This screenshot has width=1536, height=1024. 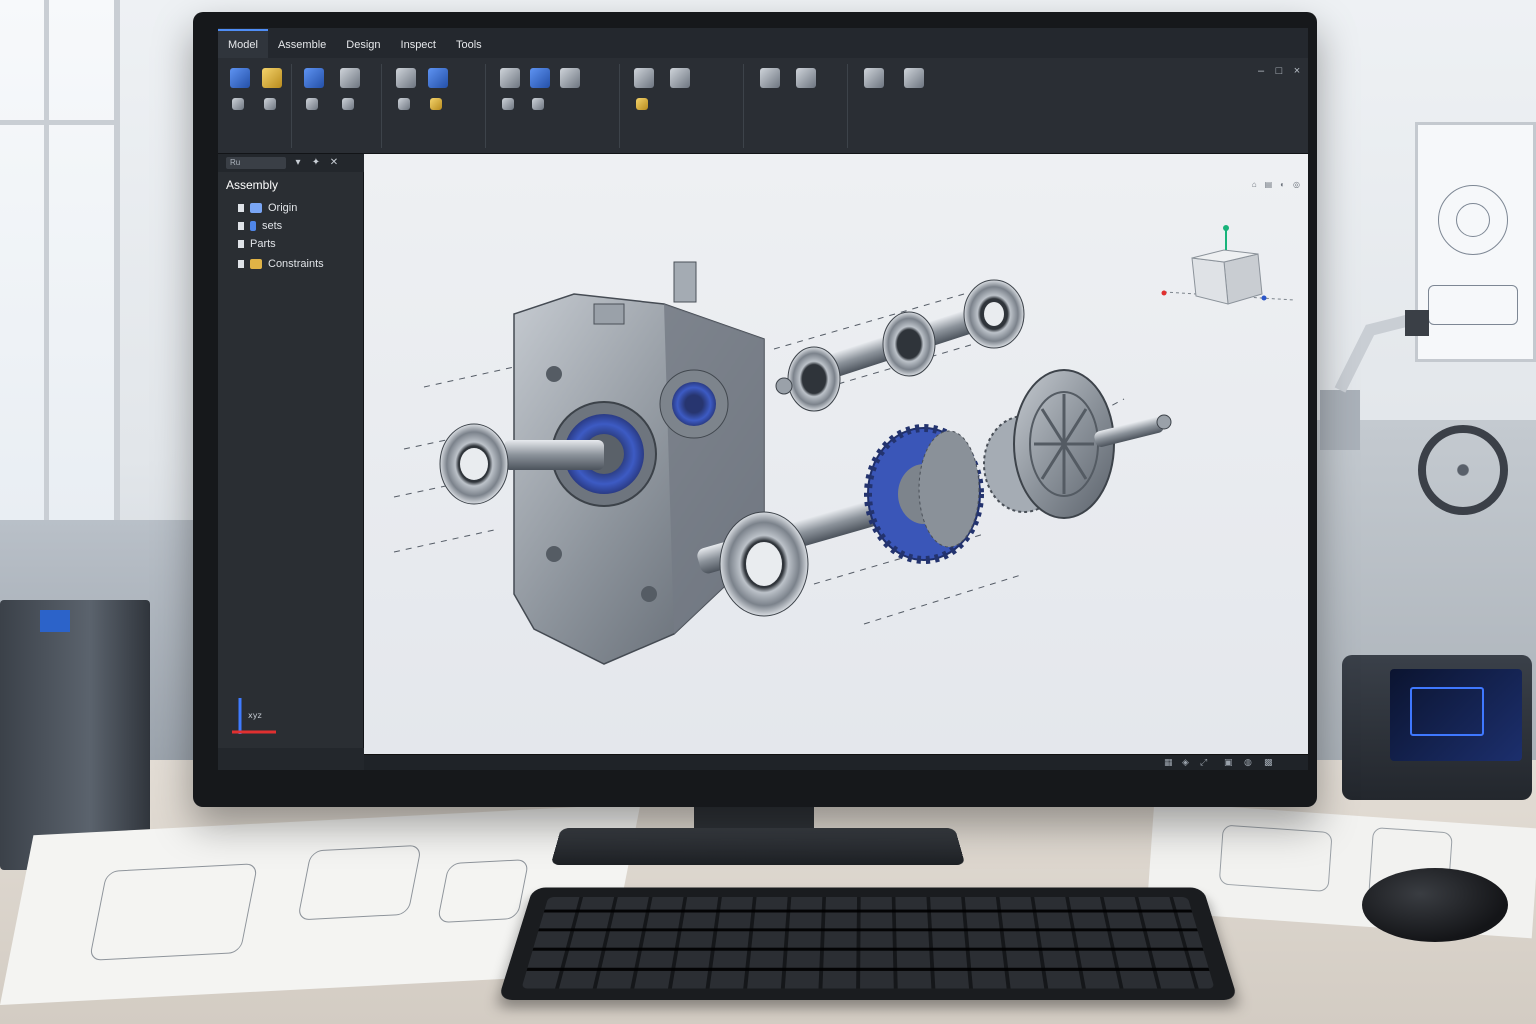 I want to click on ribbon-toolbar: – □ ×, so click(x=763, y=106).